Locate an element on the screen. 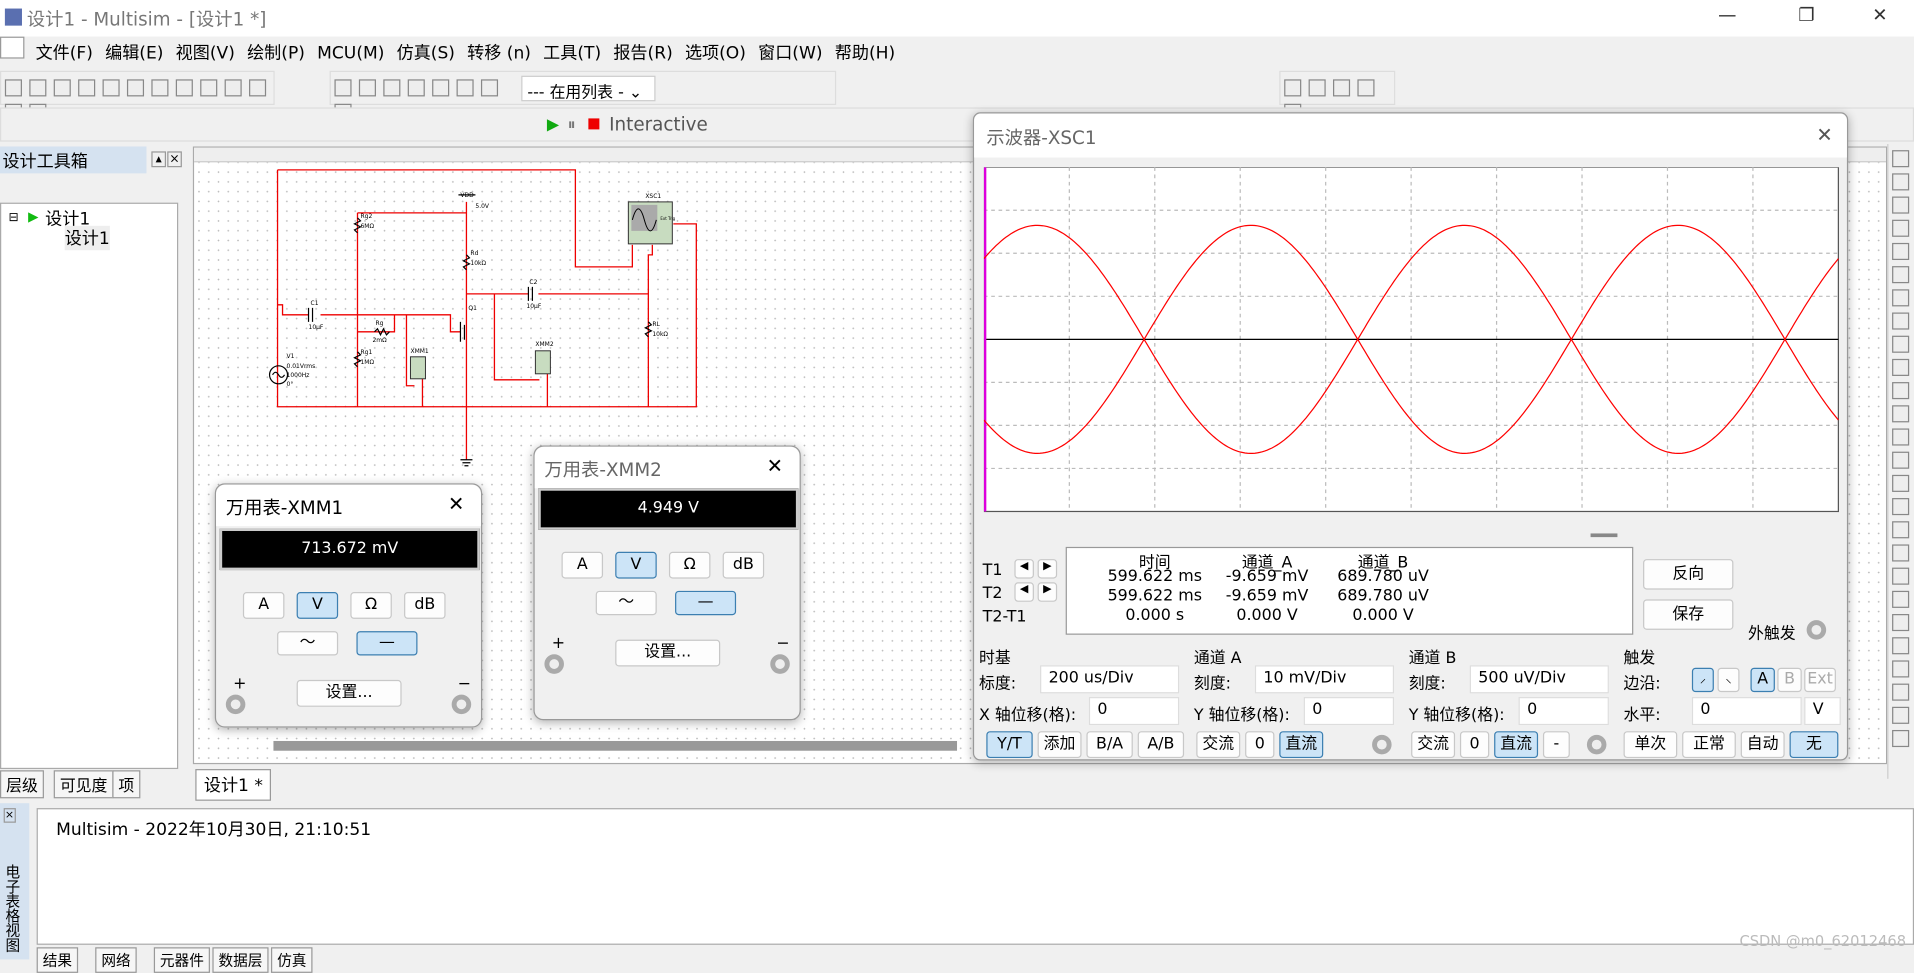 This screenshot has width=1914, height=973. close-toolbox-button: × is located at coordinates (174, 159).